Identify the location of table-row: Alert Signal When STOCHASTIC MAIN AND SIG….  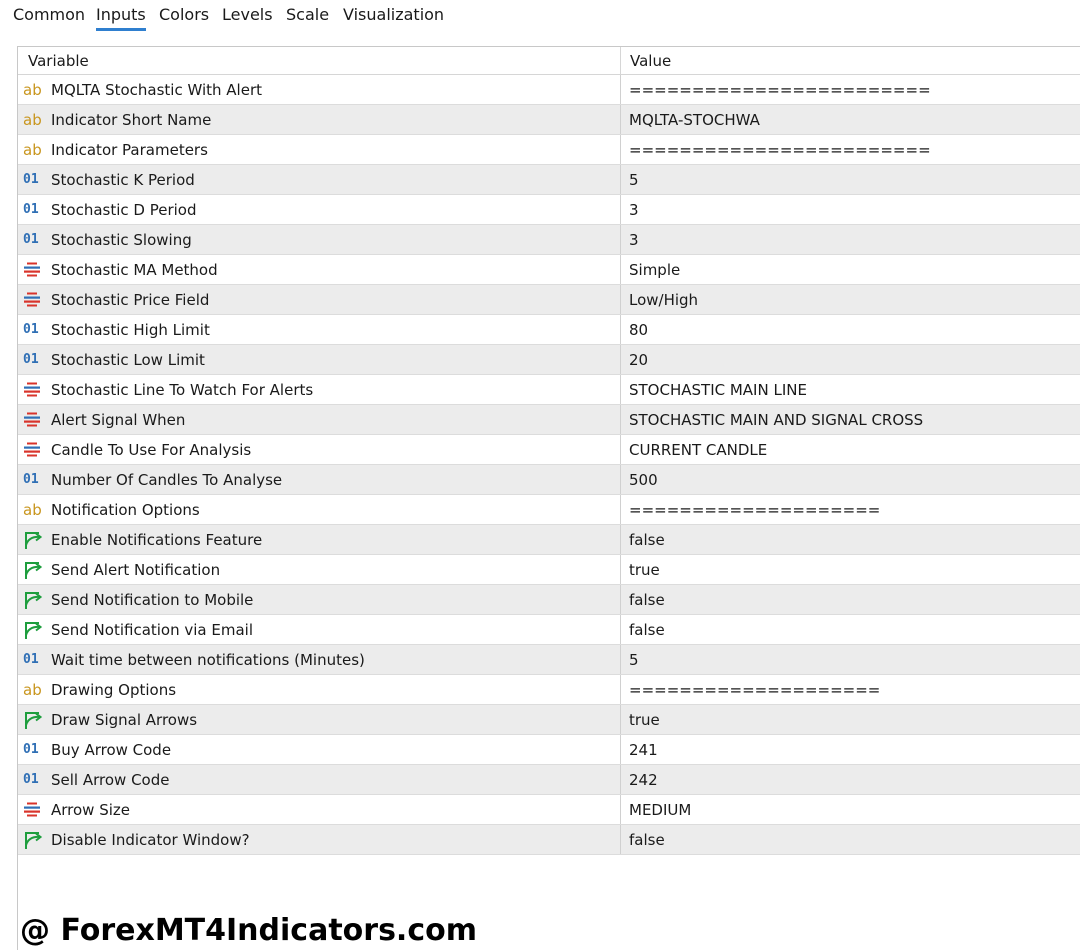
(549, 420).